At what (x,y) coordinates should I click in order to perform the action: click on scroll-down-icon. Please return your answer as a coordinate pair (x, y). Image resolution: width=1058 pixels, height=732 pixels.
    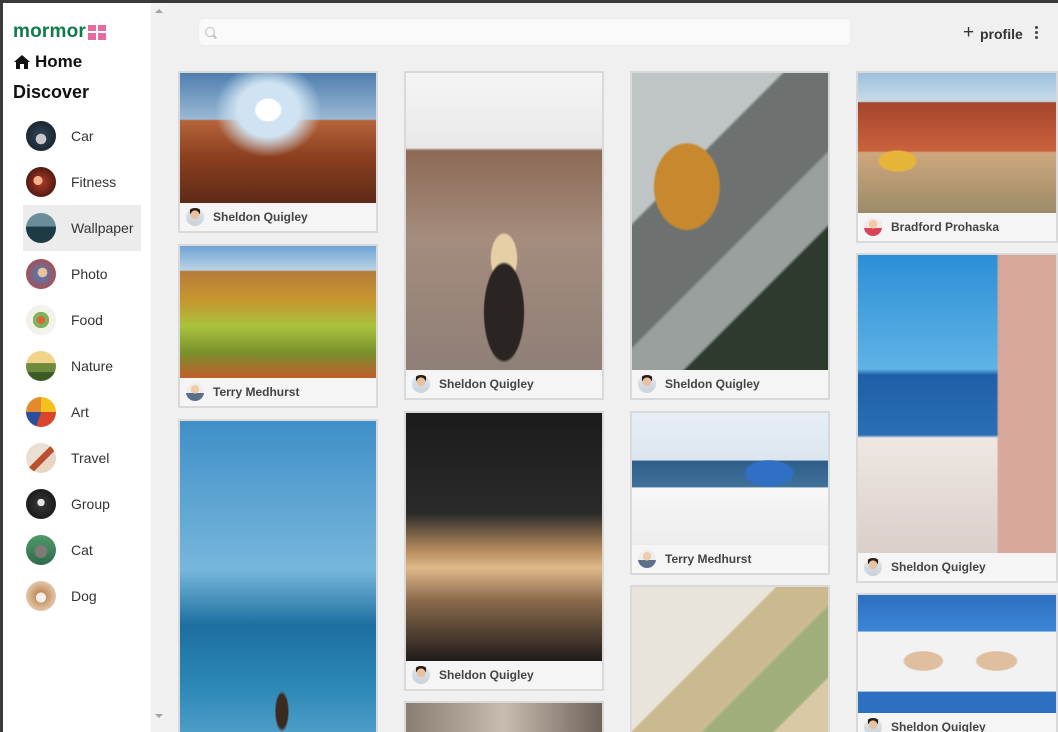
    Looking at the image, I should click on (159, 716).